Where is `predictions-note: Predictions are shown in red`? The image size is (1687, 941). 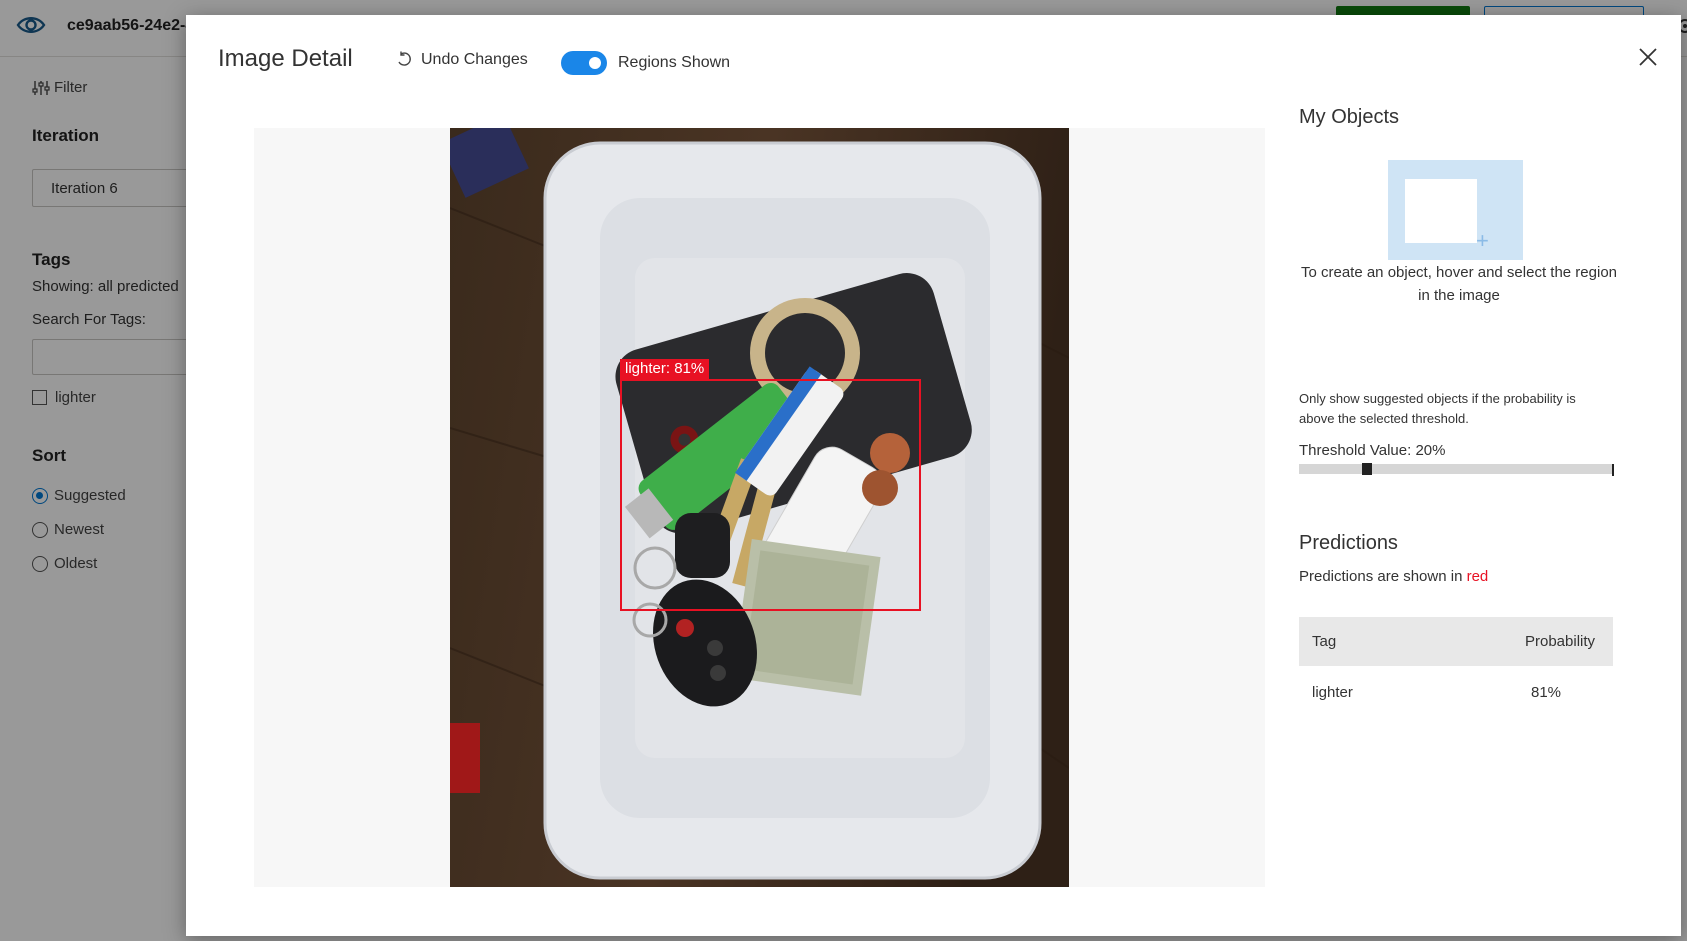
predictions-note: Predictions are shown in red is located at coordinates (1393, 576).